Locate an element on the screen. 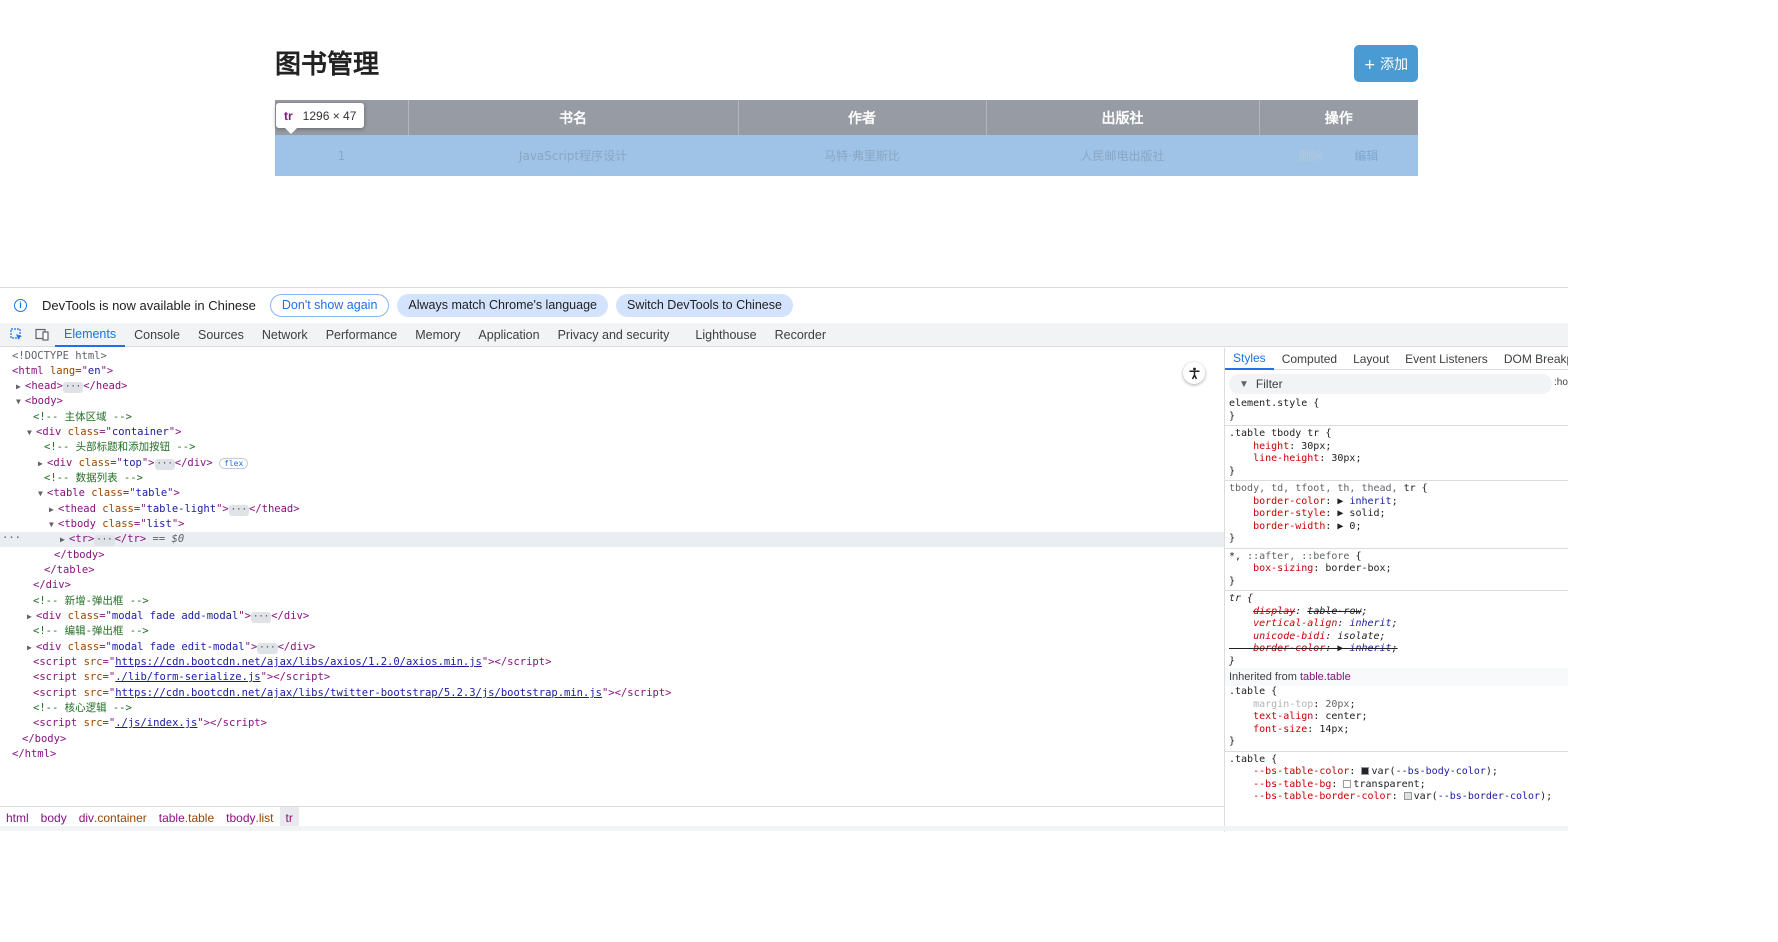  cell-author: 马特·弗里斯比 is located at coordinates (862, 155).